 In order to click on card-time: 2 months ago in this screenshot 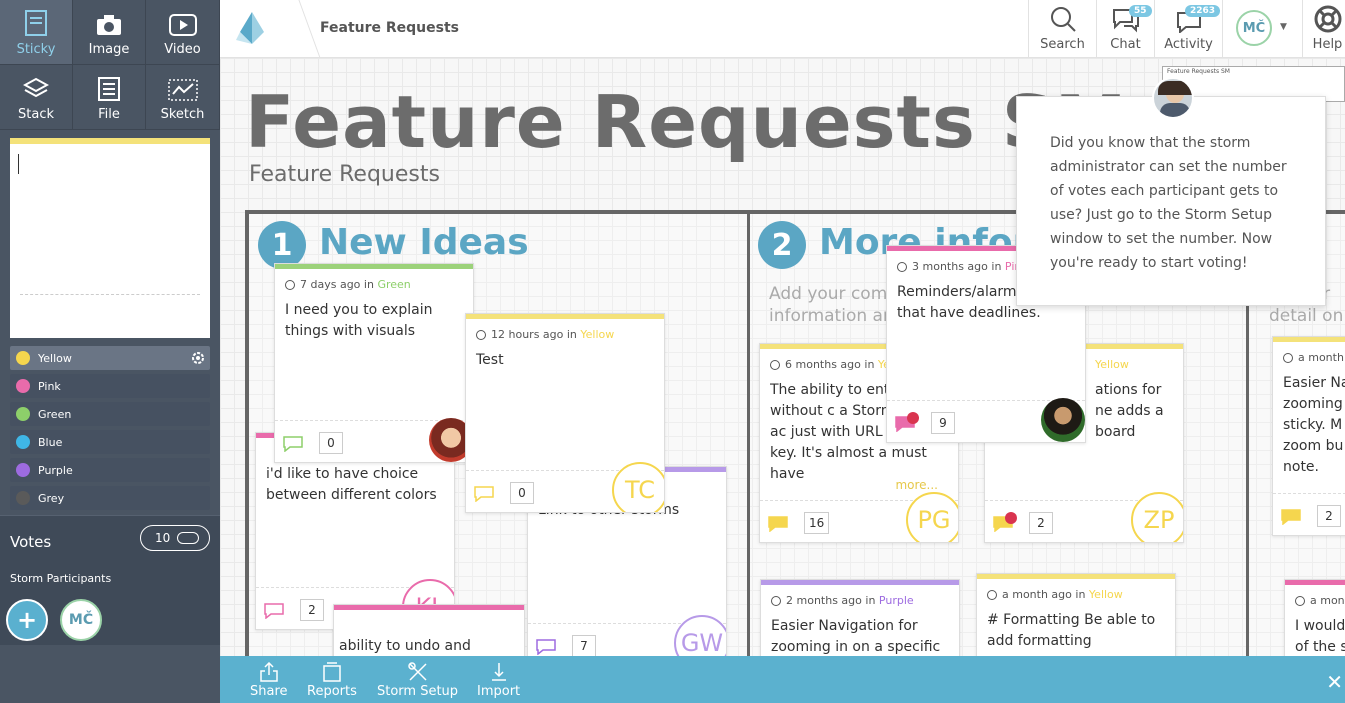, I will do `click(824, 600)`.